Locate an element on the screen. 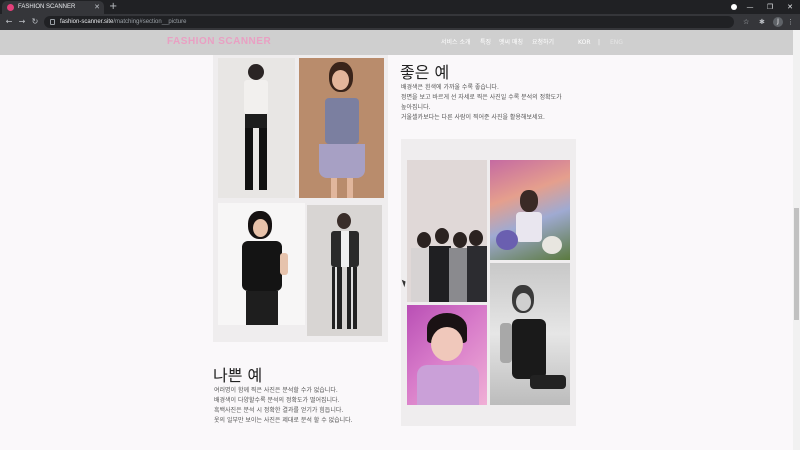 This screenshot has height=450, width=800. back-icon: ← is located at coordinates (9, 22).